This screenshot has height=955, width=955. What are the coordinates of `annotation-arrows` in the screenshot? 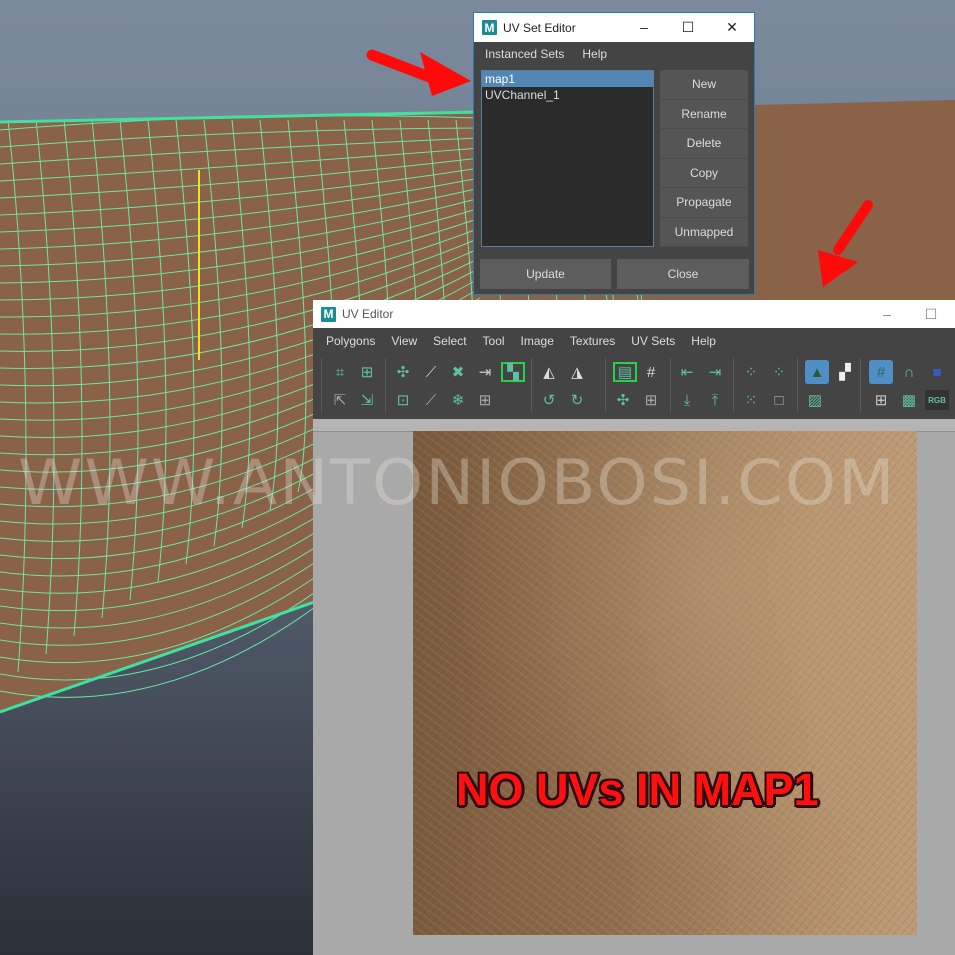 It's located at (619, 168).